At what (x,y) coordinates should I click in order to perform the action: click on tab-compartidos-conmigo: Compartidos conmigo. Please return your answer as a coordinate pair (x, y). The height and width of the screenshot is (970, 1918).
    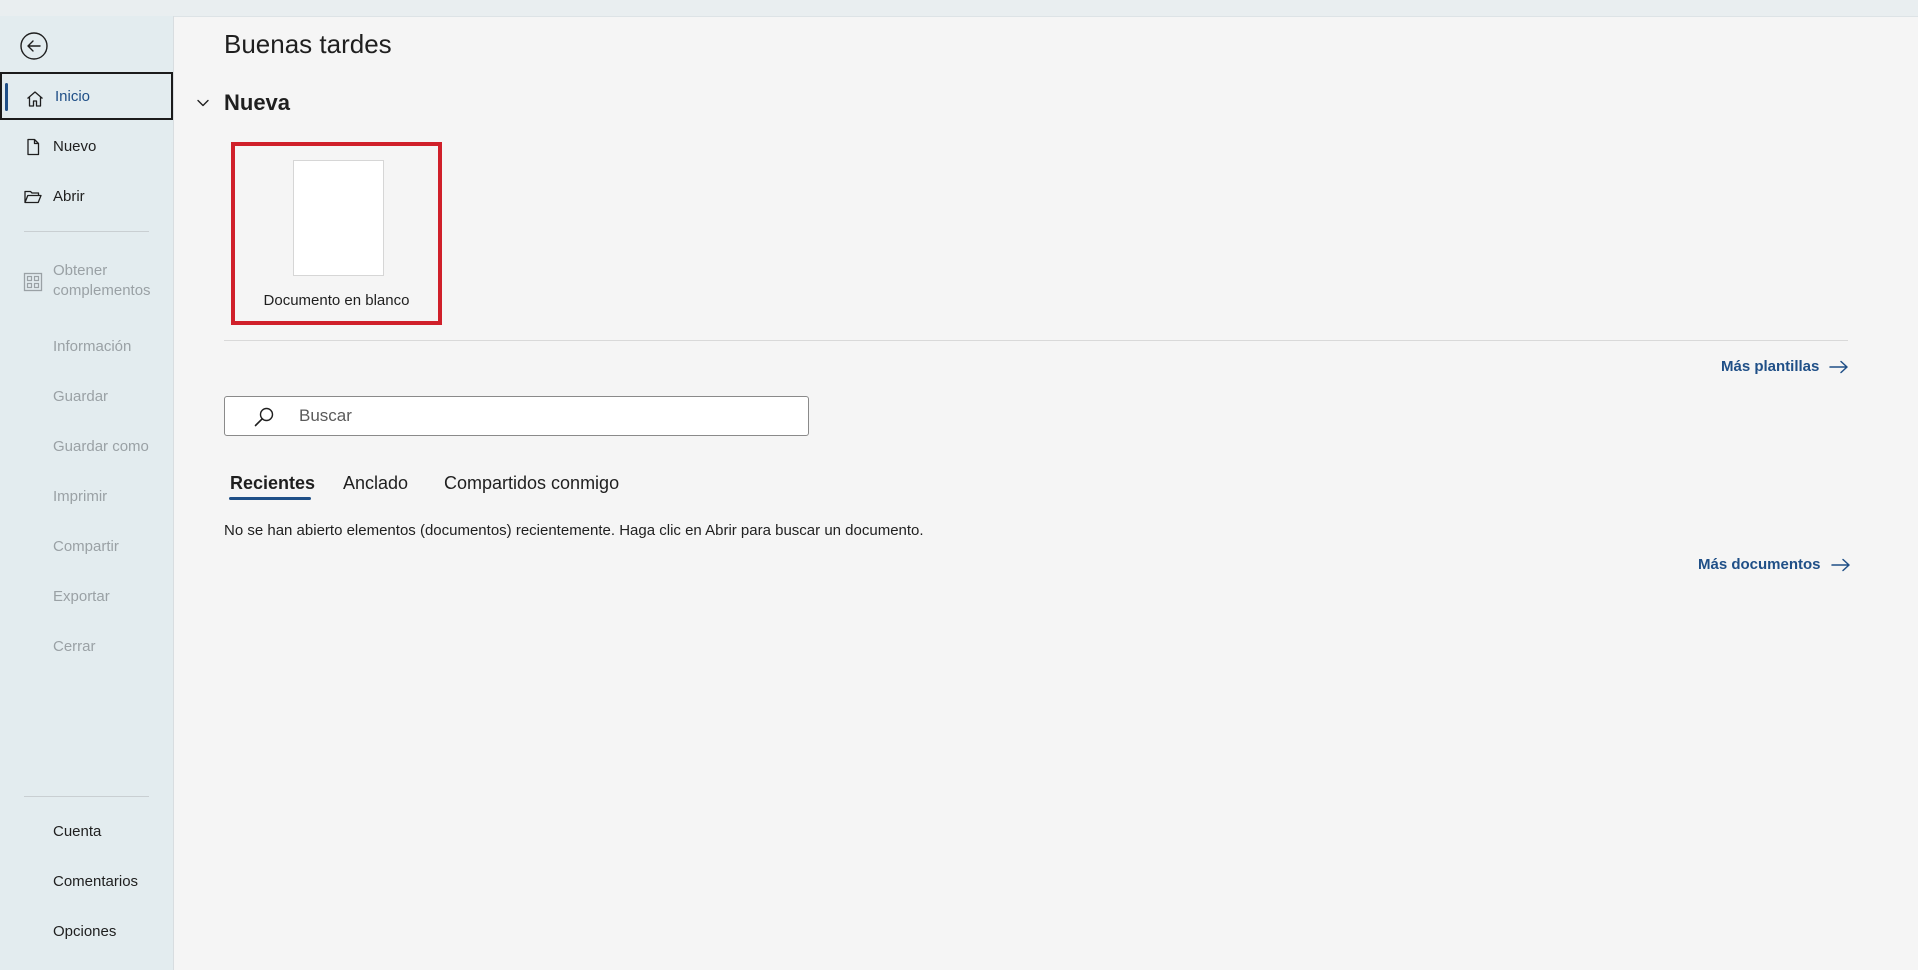
    Looking at the image, I should click on (531, 483).